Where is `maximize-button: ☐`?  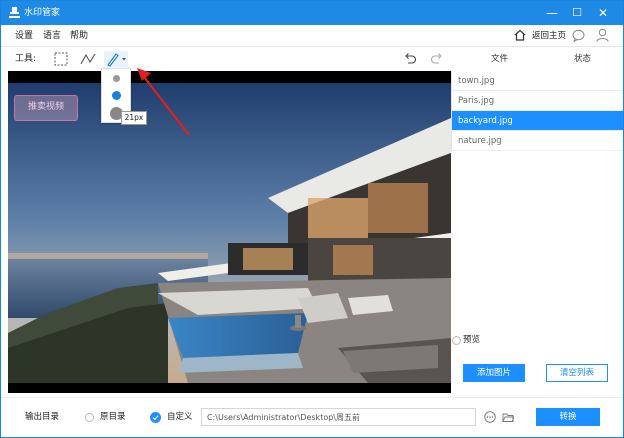
maximize-button: ☐ is located at coordinates (577, 13).